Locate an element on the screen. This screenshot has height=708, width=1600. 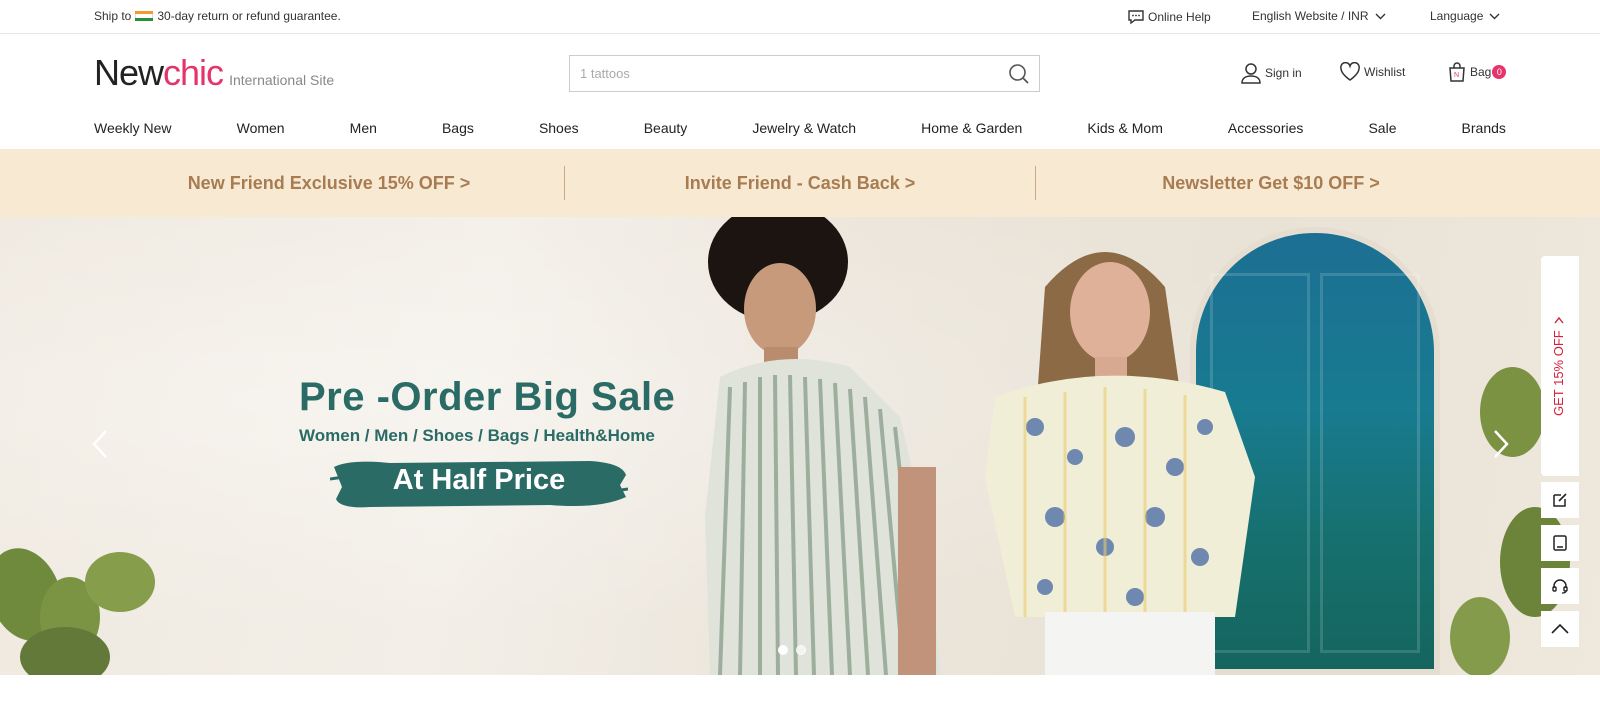
guarantee-text: 30-day return or refund guarantee. is located at coordinates (249, 16).